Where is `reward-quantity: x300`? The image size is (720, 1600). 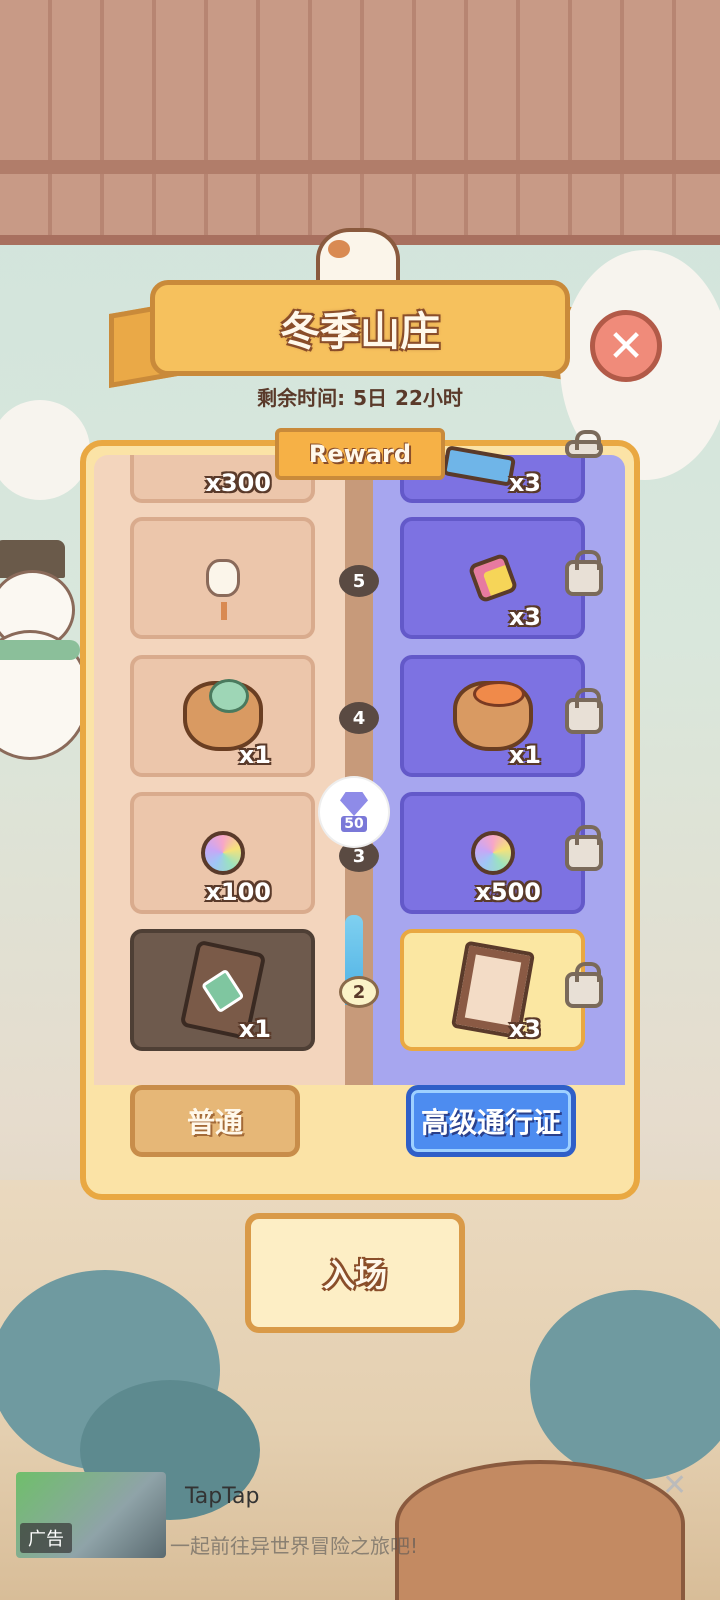 reward-quantity: x300 is located at coordinates (238, 483).